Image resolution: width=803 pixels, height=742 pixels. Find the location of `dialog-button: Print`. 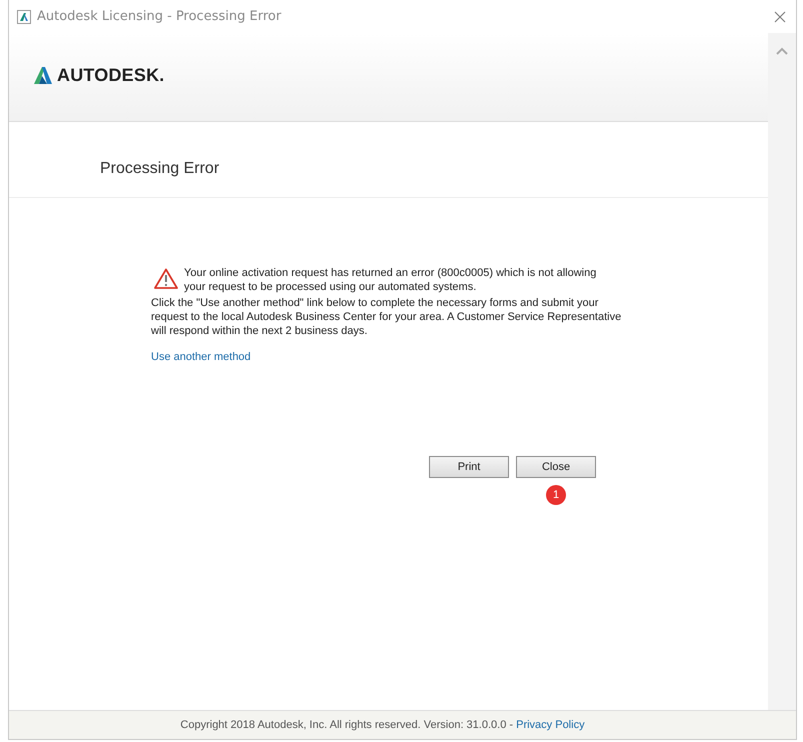

dialog-button: Print is located at coordinates (469, 467).